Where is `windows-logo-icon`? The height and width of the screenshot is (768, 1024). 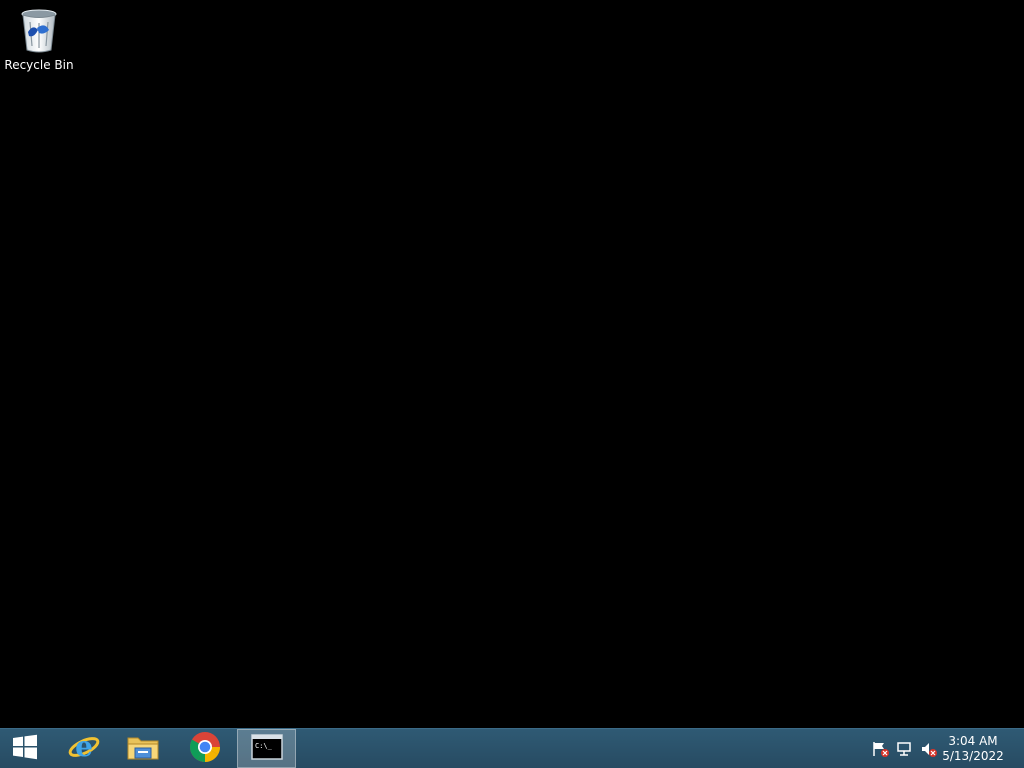 windows-logo-icon is located at coordinates (25, 749).